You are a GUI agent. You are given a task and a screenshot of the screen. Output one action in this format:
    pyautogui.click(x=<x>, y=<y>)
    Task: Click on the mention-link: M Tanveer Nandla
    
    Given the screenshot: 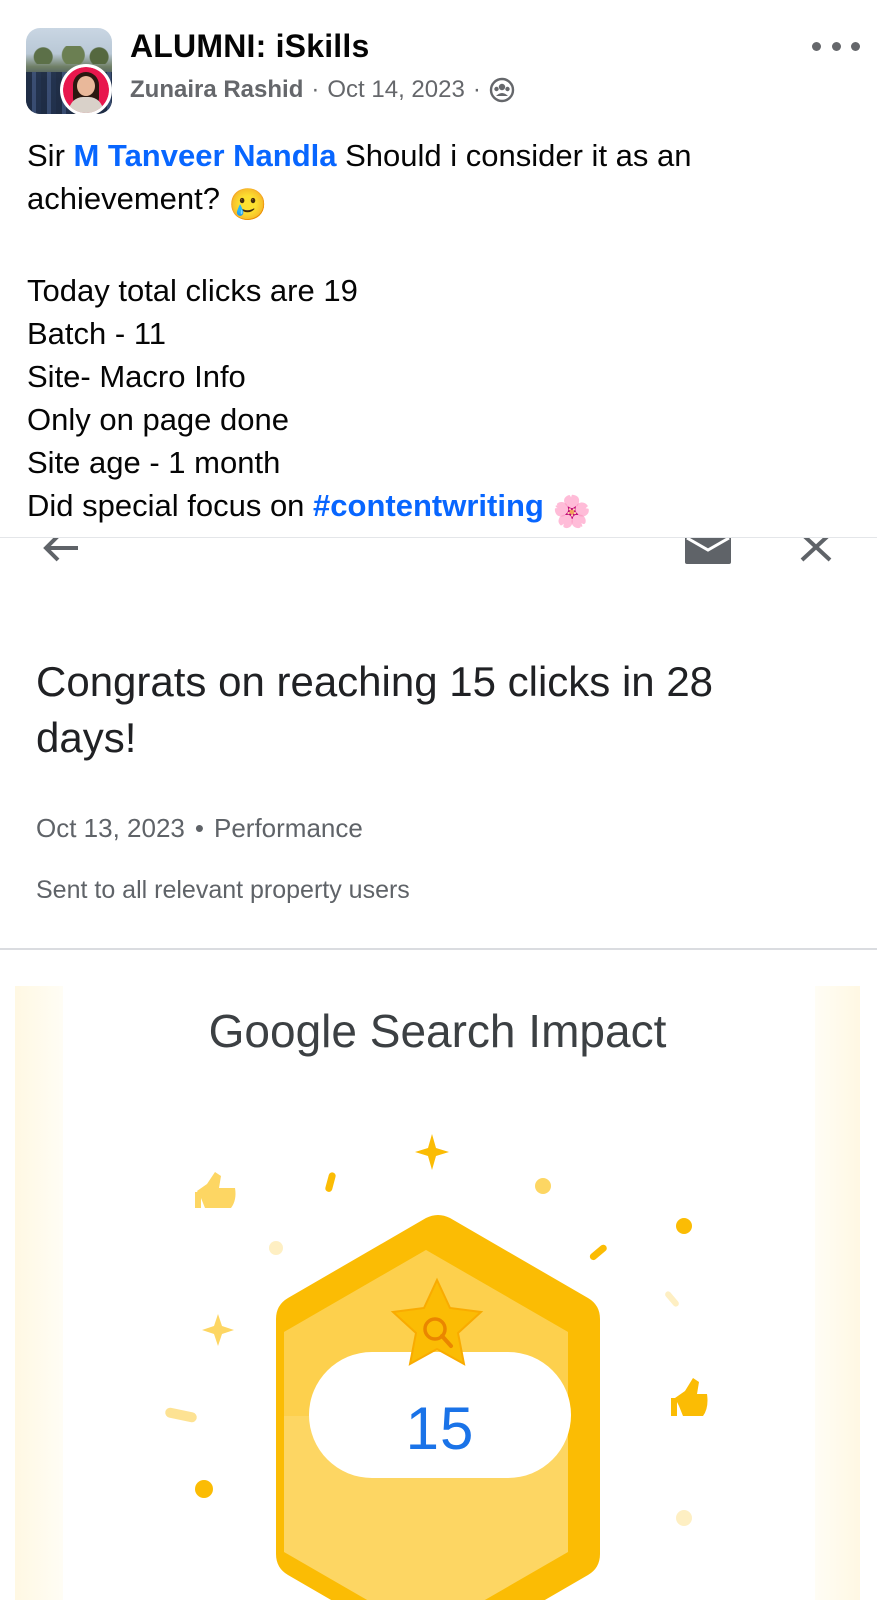 What is the action you would take?
    pyautogui.click(x=205, y=155)
    